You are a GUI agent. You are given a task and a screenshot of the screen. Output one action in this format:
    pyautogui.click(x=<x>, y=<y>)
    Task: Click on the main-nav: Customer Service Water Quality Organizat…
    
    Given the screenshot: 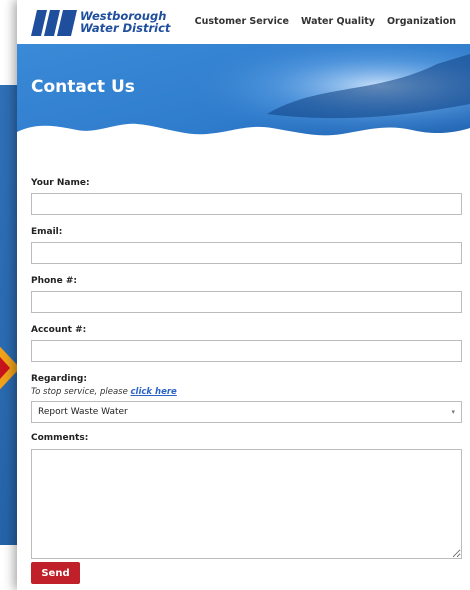 What is the action you would take?
    pyautogui.click(x=325, y=21)
    